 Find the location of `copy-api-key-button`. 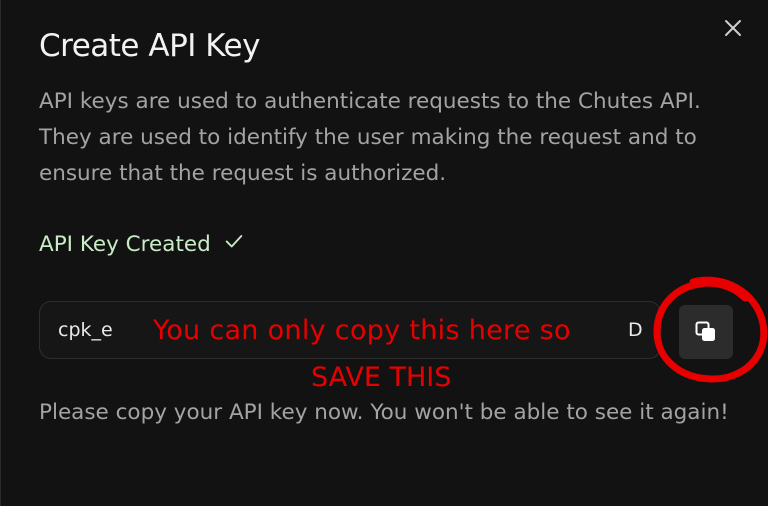

copy-api-key-button is located at coordinates (706, 332).